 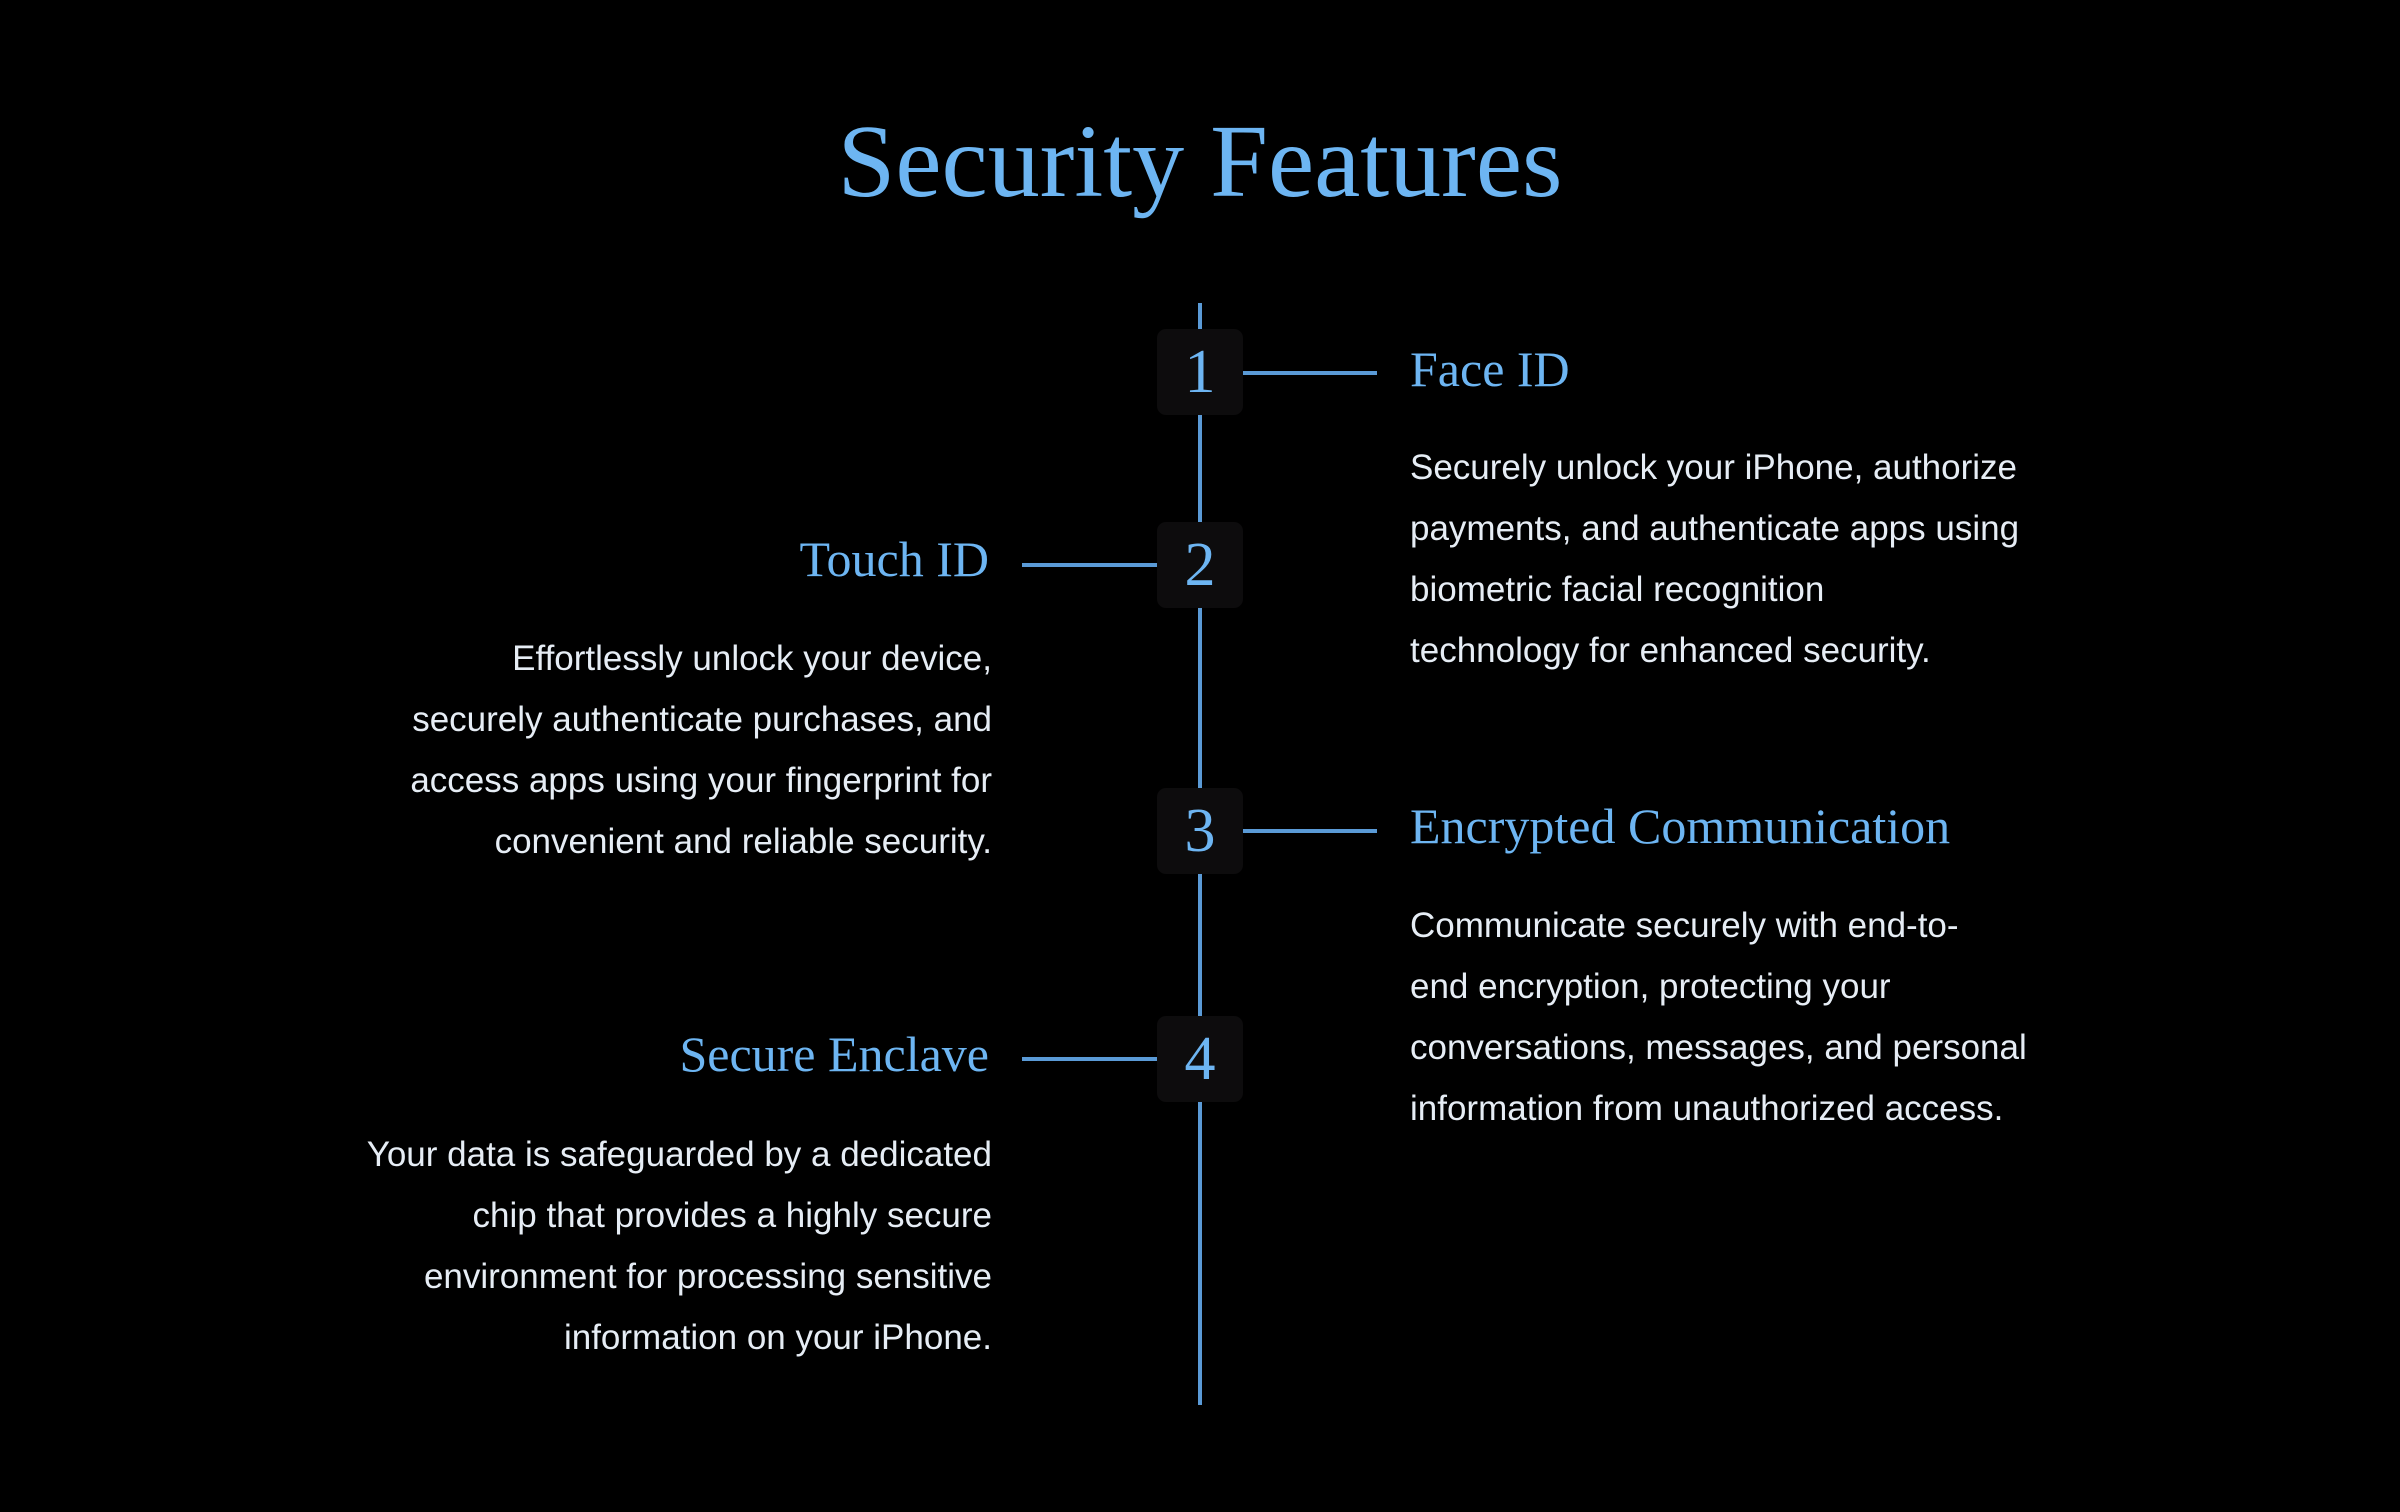 I want to click on description-line: payments, and authenticate apps using, so click(x=1715, y=528).